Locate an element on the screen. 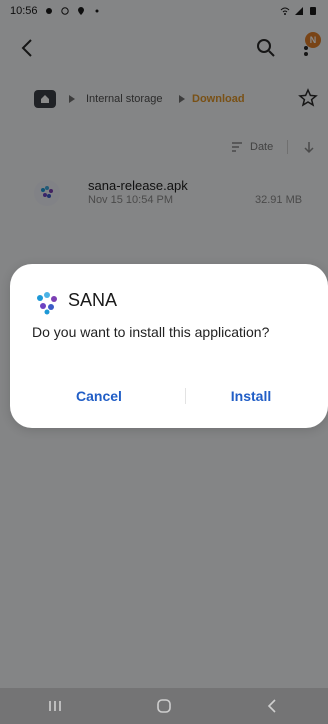 This screenshot has height=724, width=328. home-nav-button is located at coordinates (164, 706).